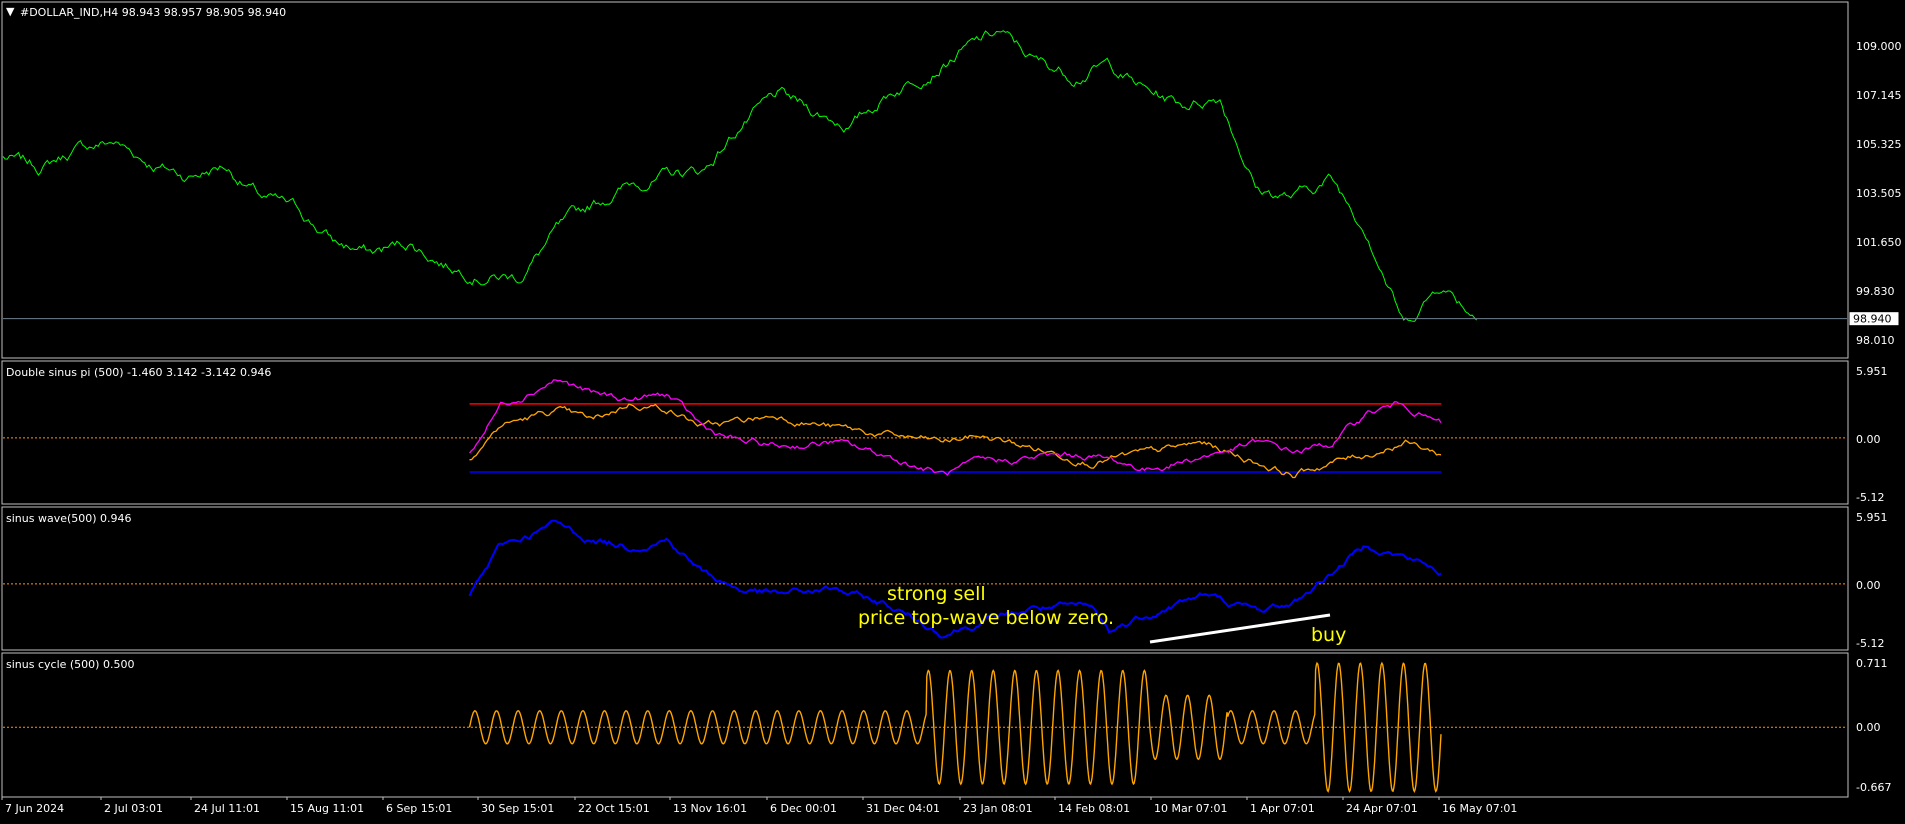  I want to click on main-y-tick: 98.010, so click(1875, 340).